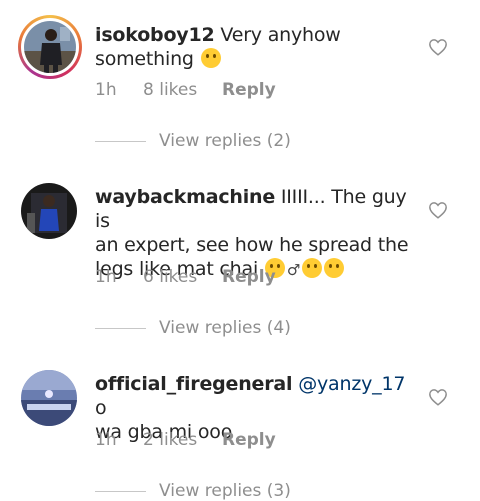 The height and width of the screenshot is (501, 480). I want to click on male-sign: ♂, so click(293, 270).